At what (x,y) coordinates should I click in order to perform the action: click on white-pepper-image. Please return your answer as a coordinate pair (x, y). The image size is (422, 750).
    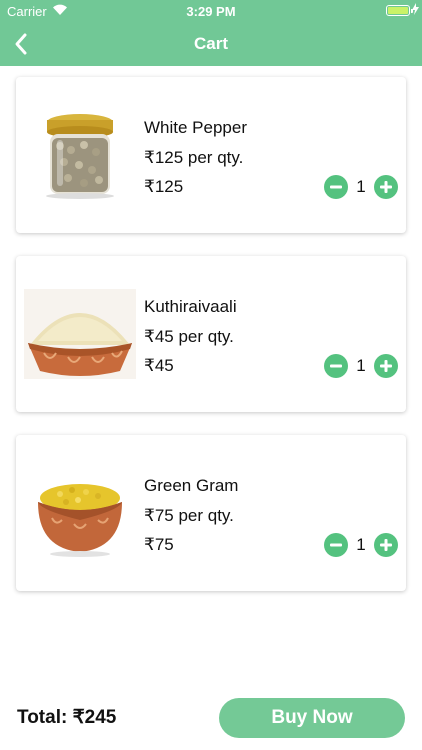
    Looking at the image, I should click on (80, 155).